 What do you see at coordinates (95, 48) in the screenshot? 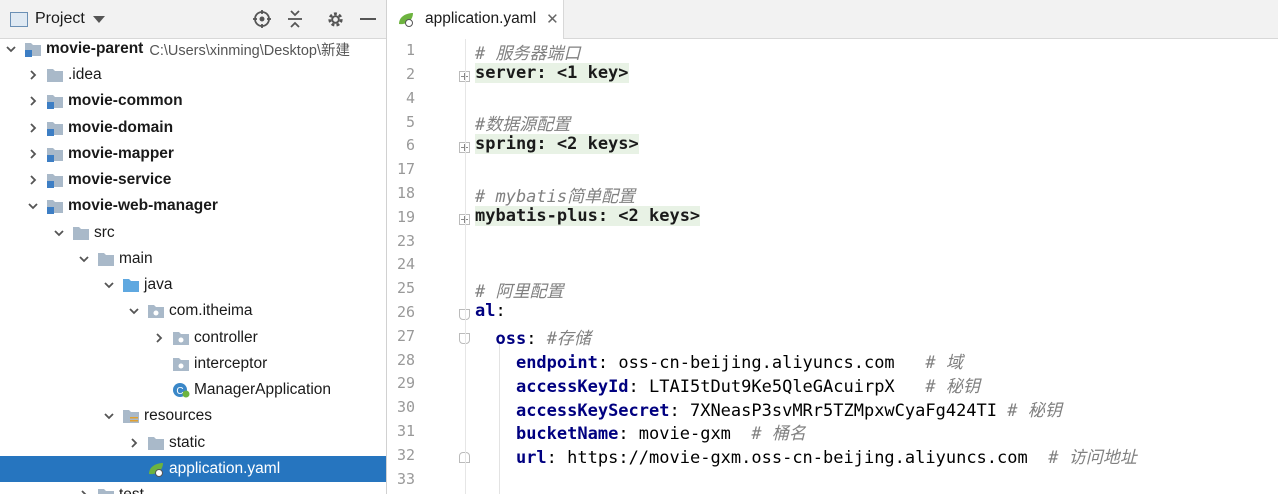
I see `tree-item-label: movie-parent` at bounding box center [95, 48].